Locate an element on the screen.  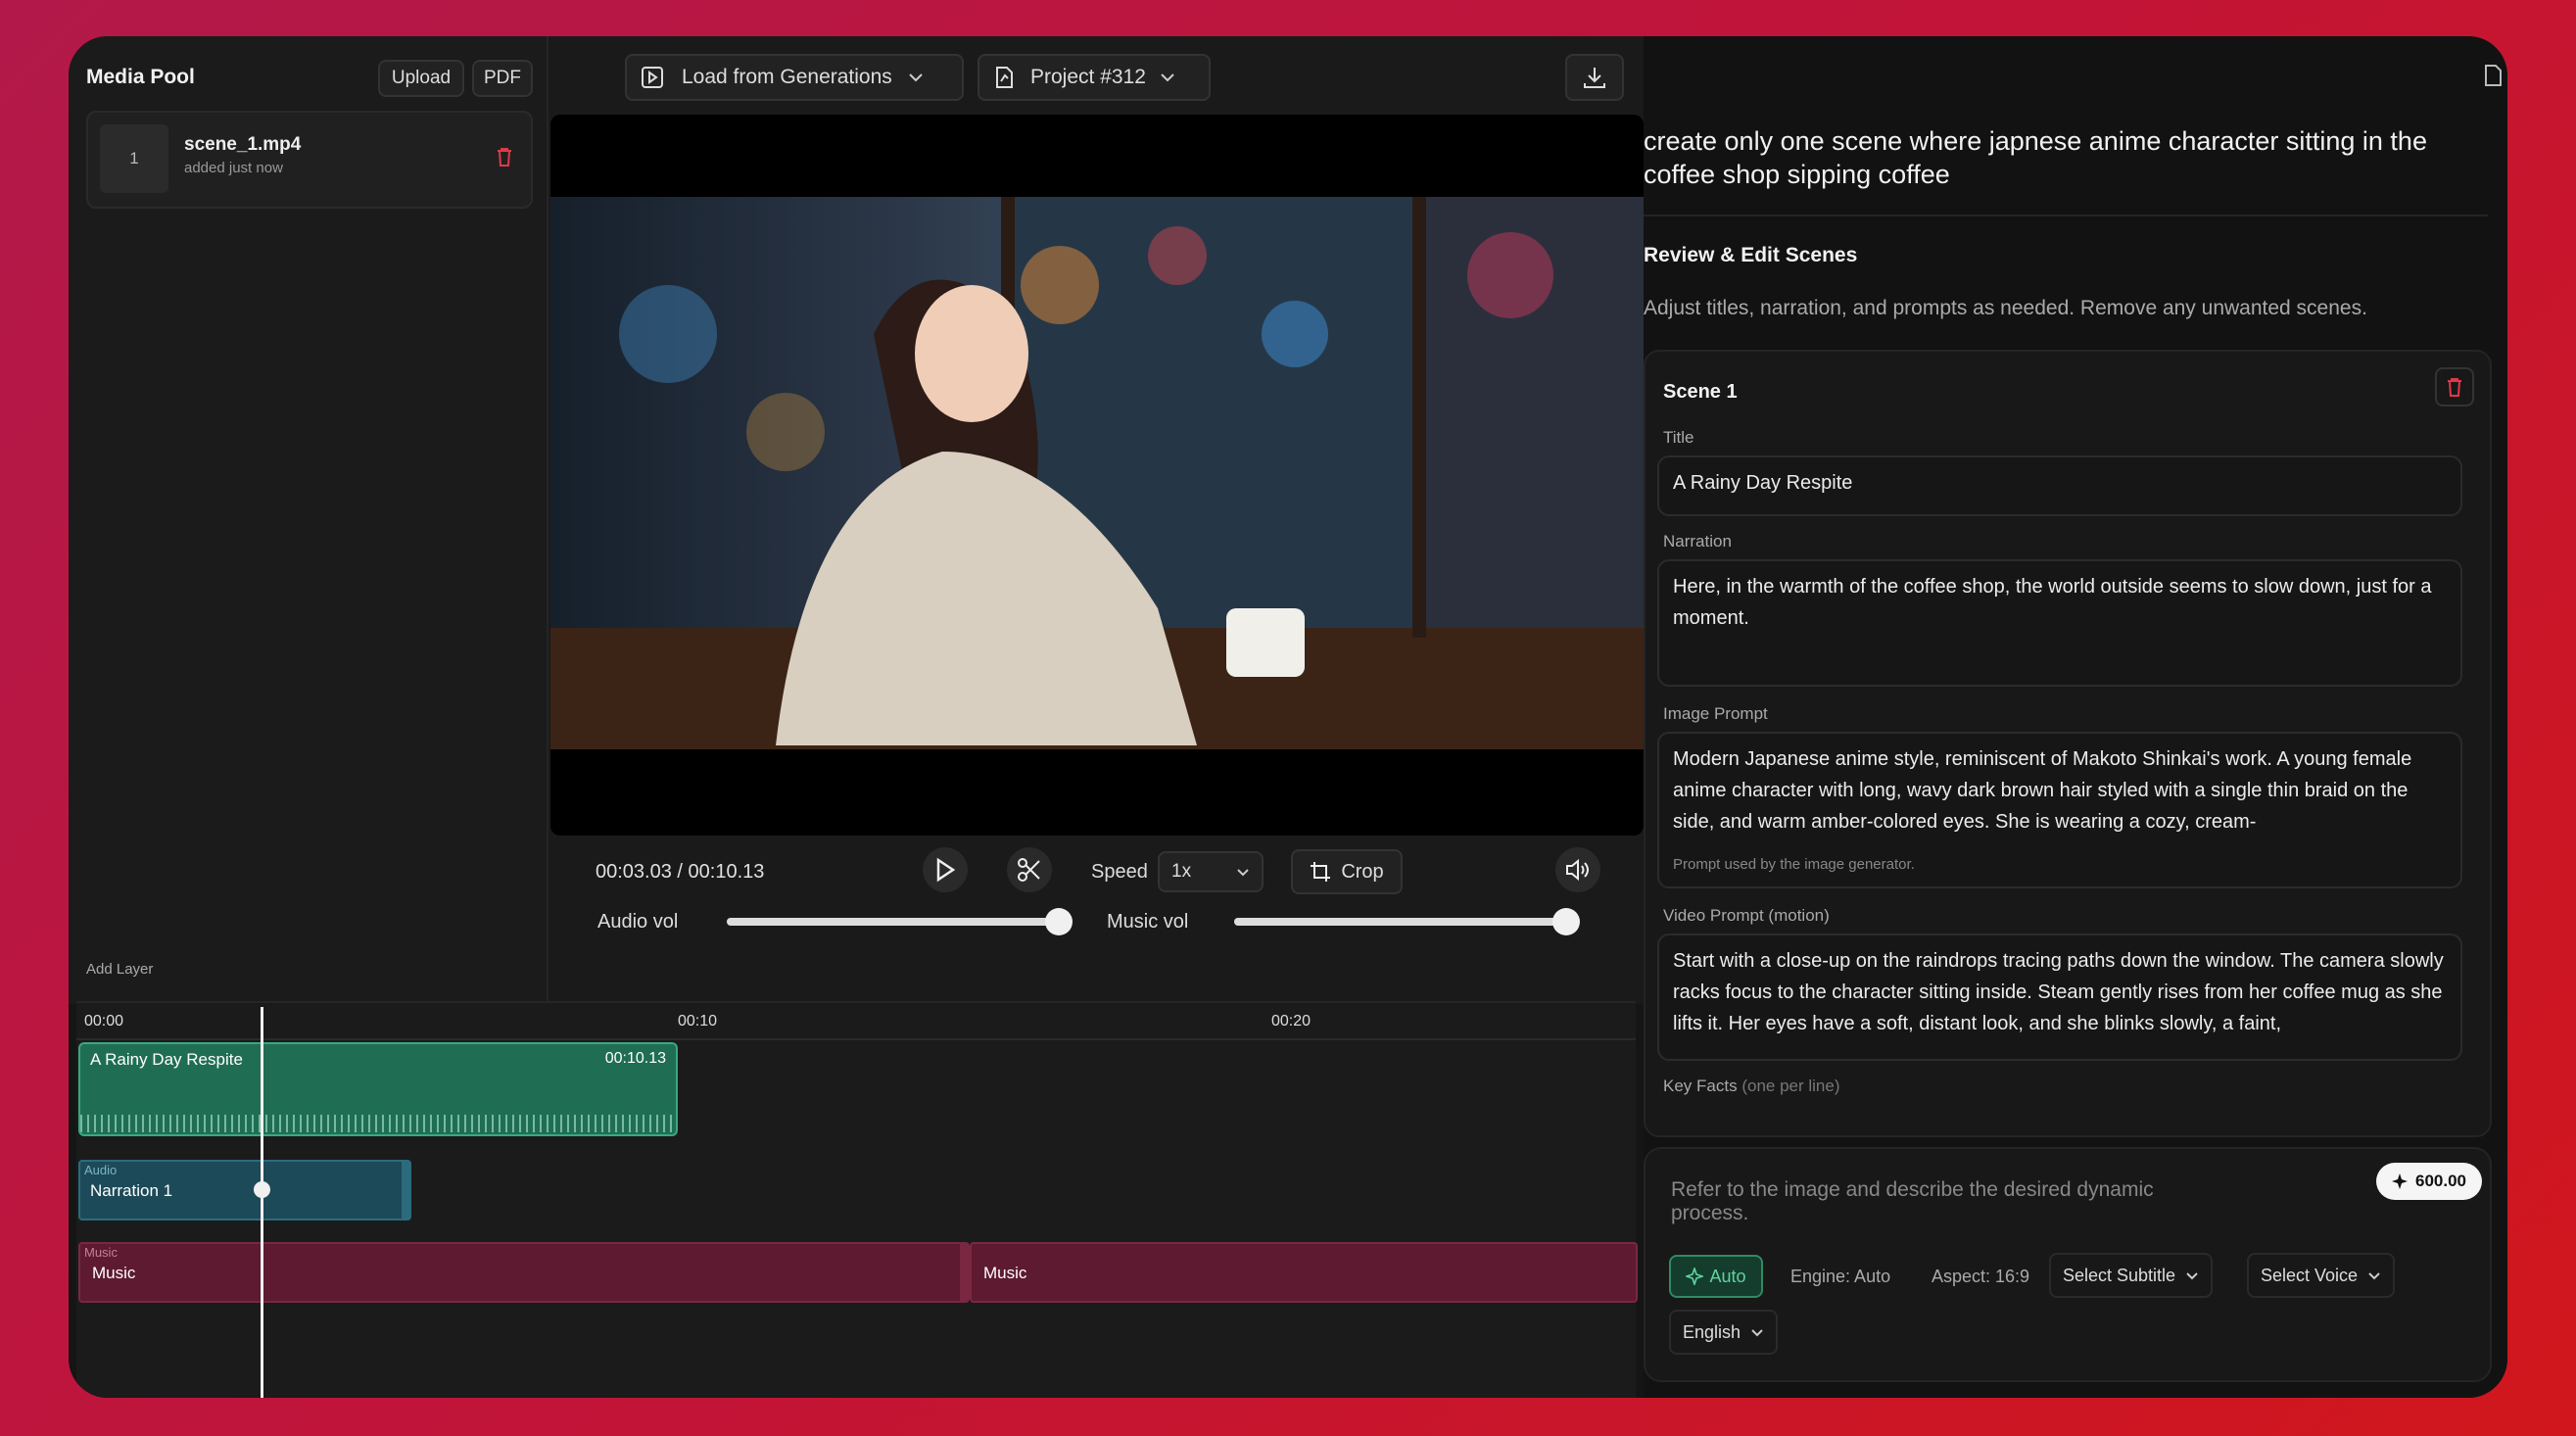
speed-select: 1x is located at coordinates (1211, 871).